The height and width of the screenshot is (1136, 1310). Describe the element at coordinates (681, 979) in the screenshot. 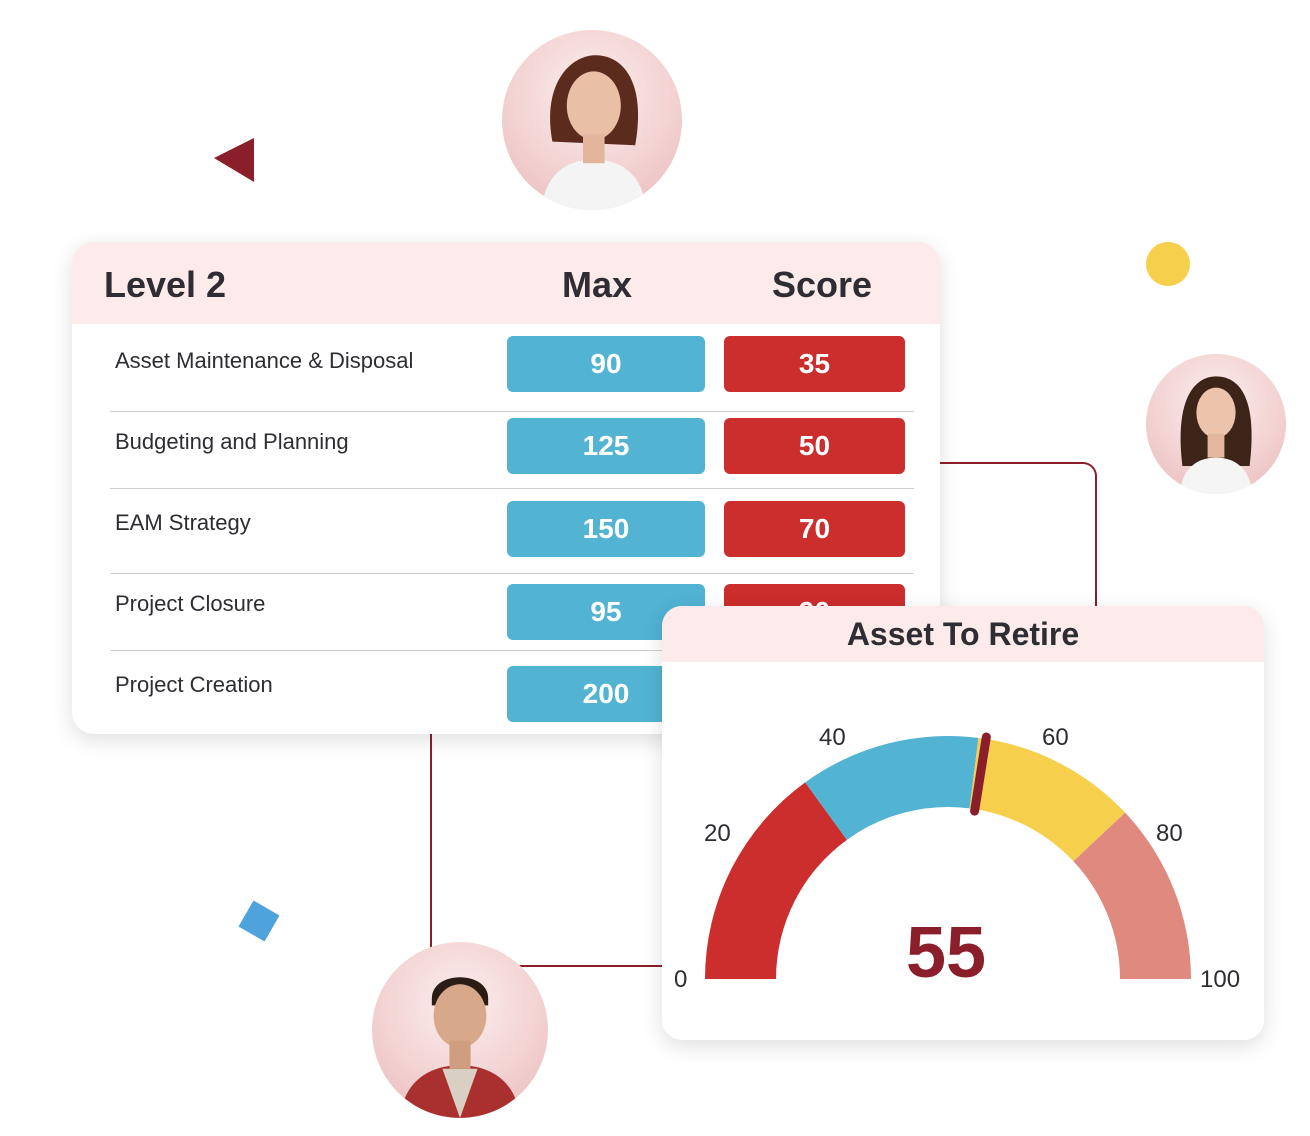

I see `gauge-tick-label: 0` at that location.